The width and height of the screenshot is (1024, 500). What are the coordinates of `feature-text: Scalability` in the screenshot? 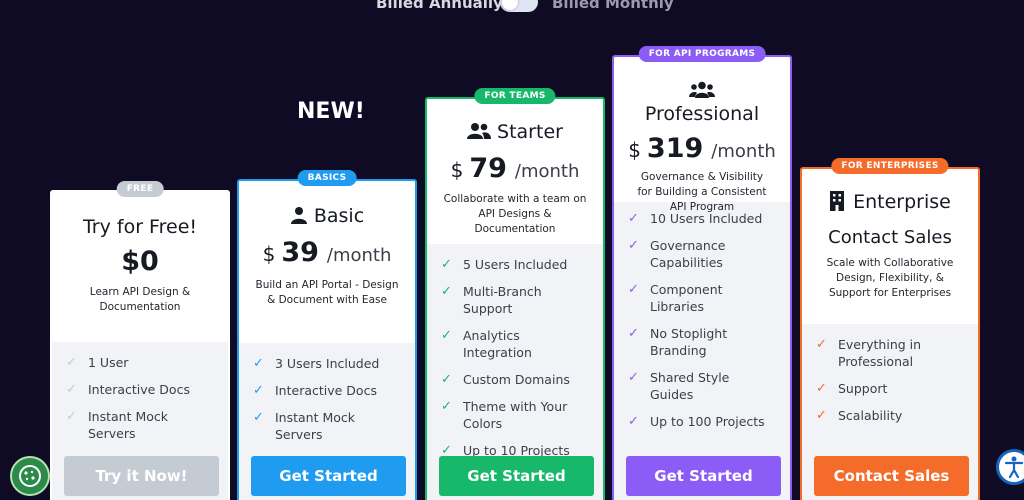 It's located at (870, 415).